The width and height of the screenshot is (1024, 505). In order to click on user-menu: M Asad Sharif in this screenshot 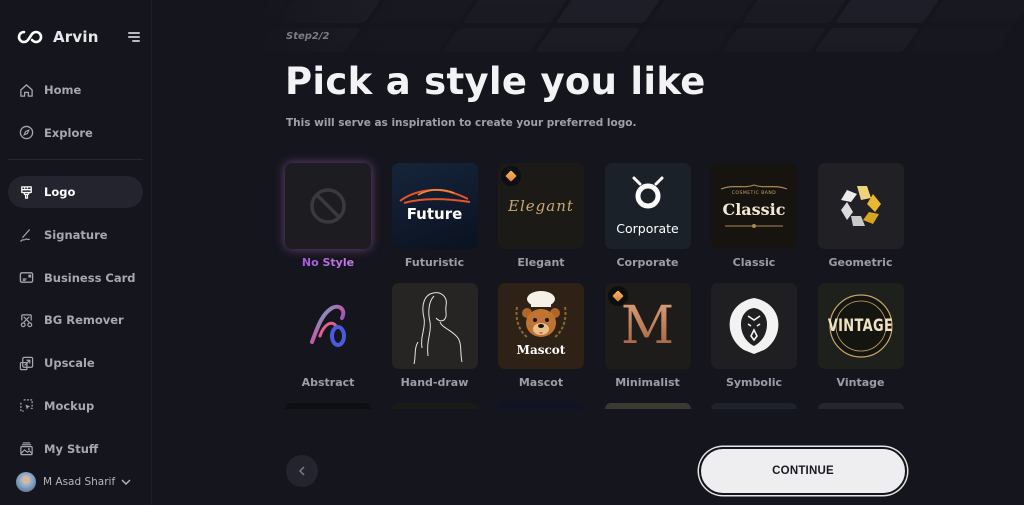, I will do `click(73, 482)`.